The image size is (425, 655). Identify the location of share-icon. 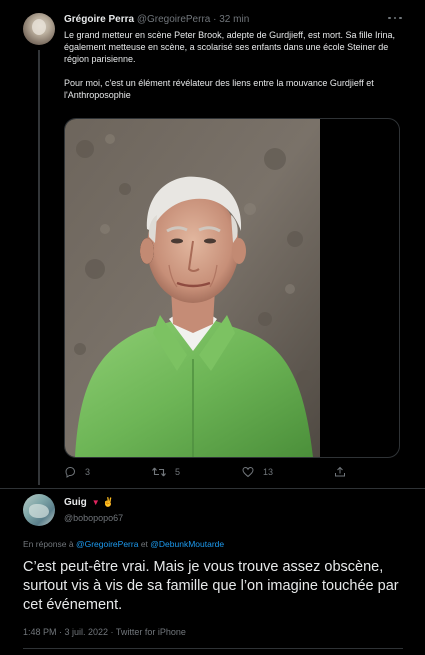
(340, 471).